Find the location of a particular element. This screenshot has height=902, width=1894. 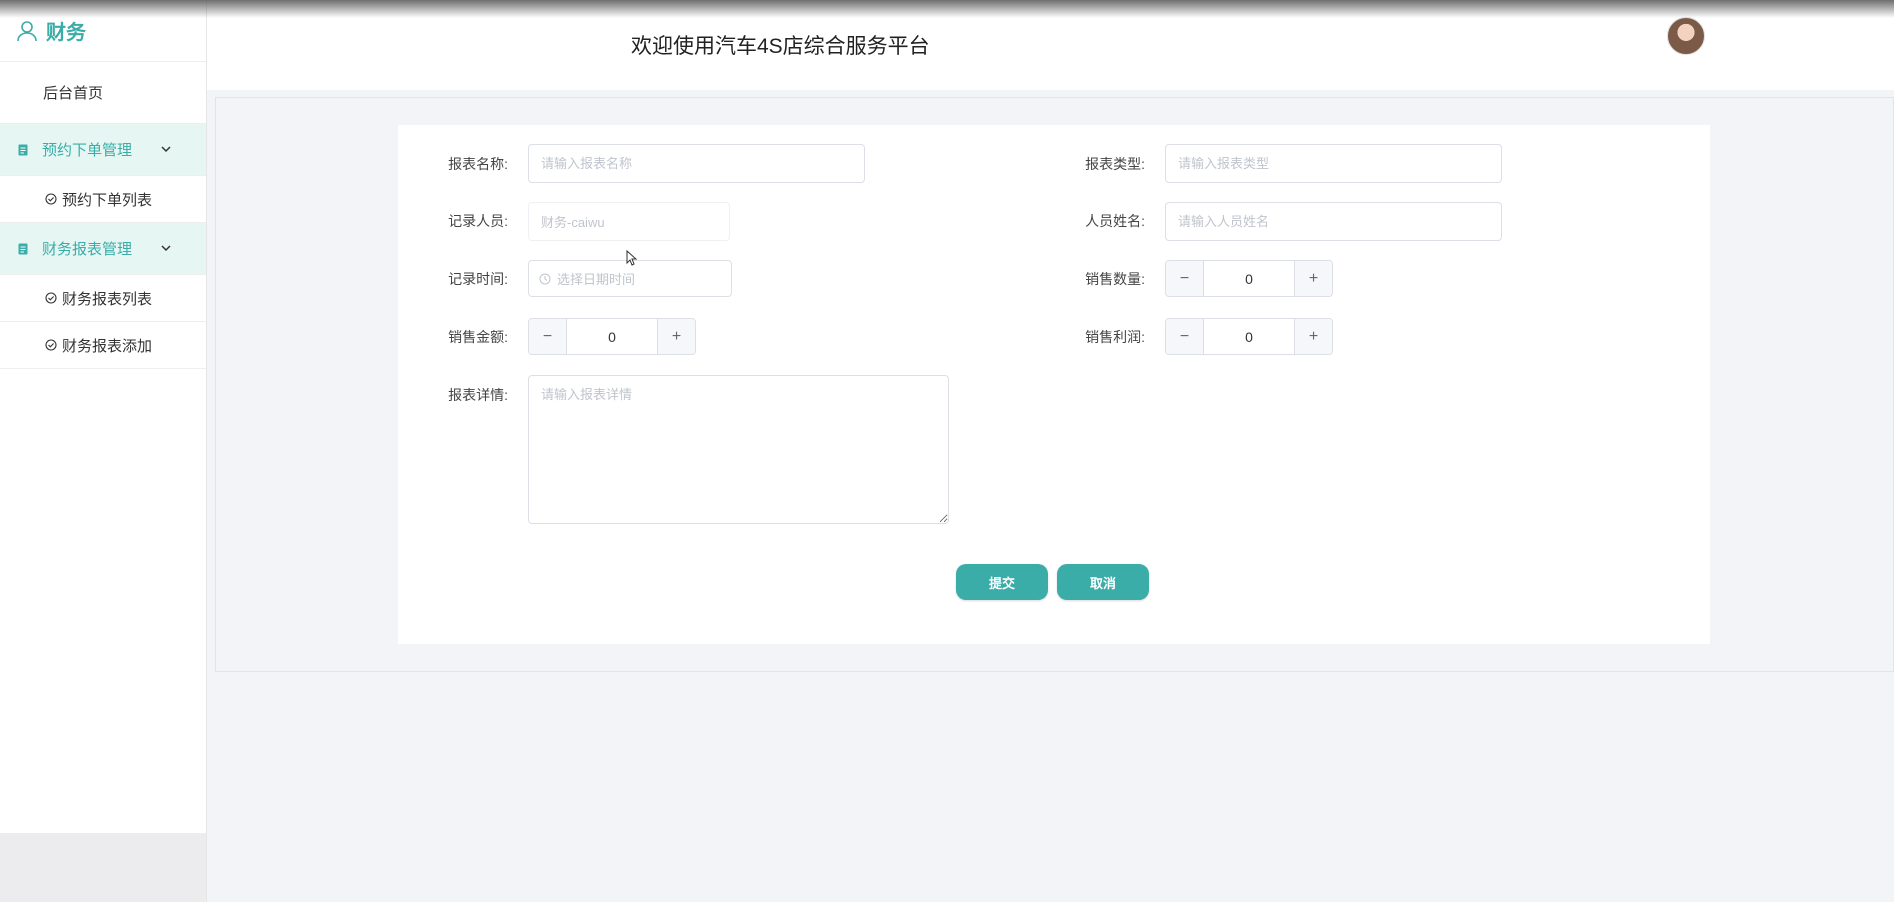

sales-qty-label: 销售数量: is located at coordinates (1115, 279).